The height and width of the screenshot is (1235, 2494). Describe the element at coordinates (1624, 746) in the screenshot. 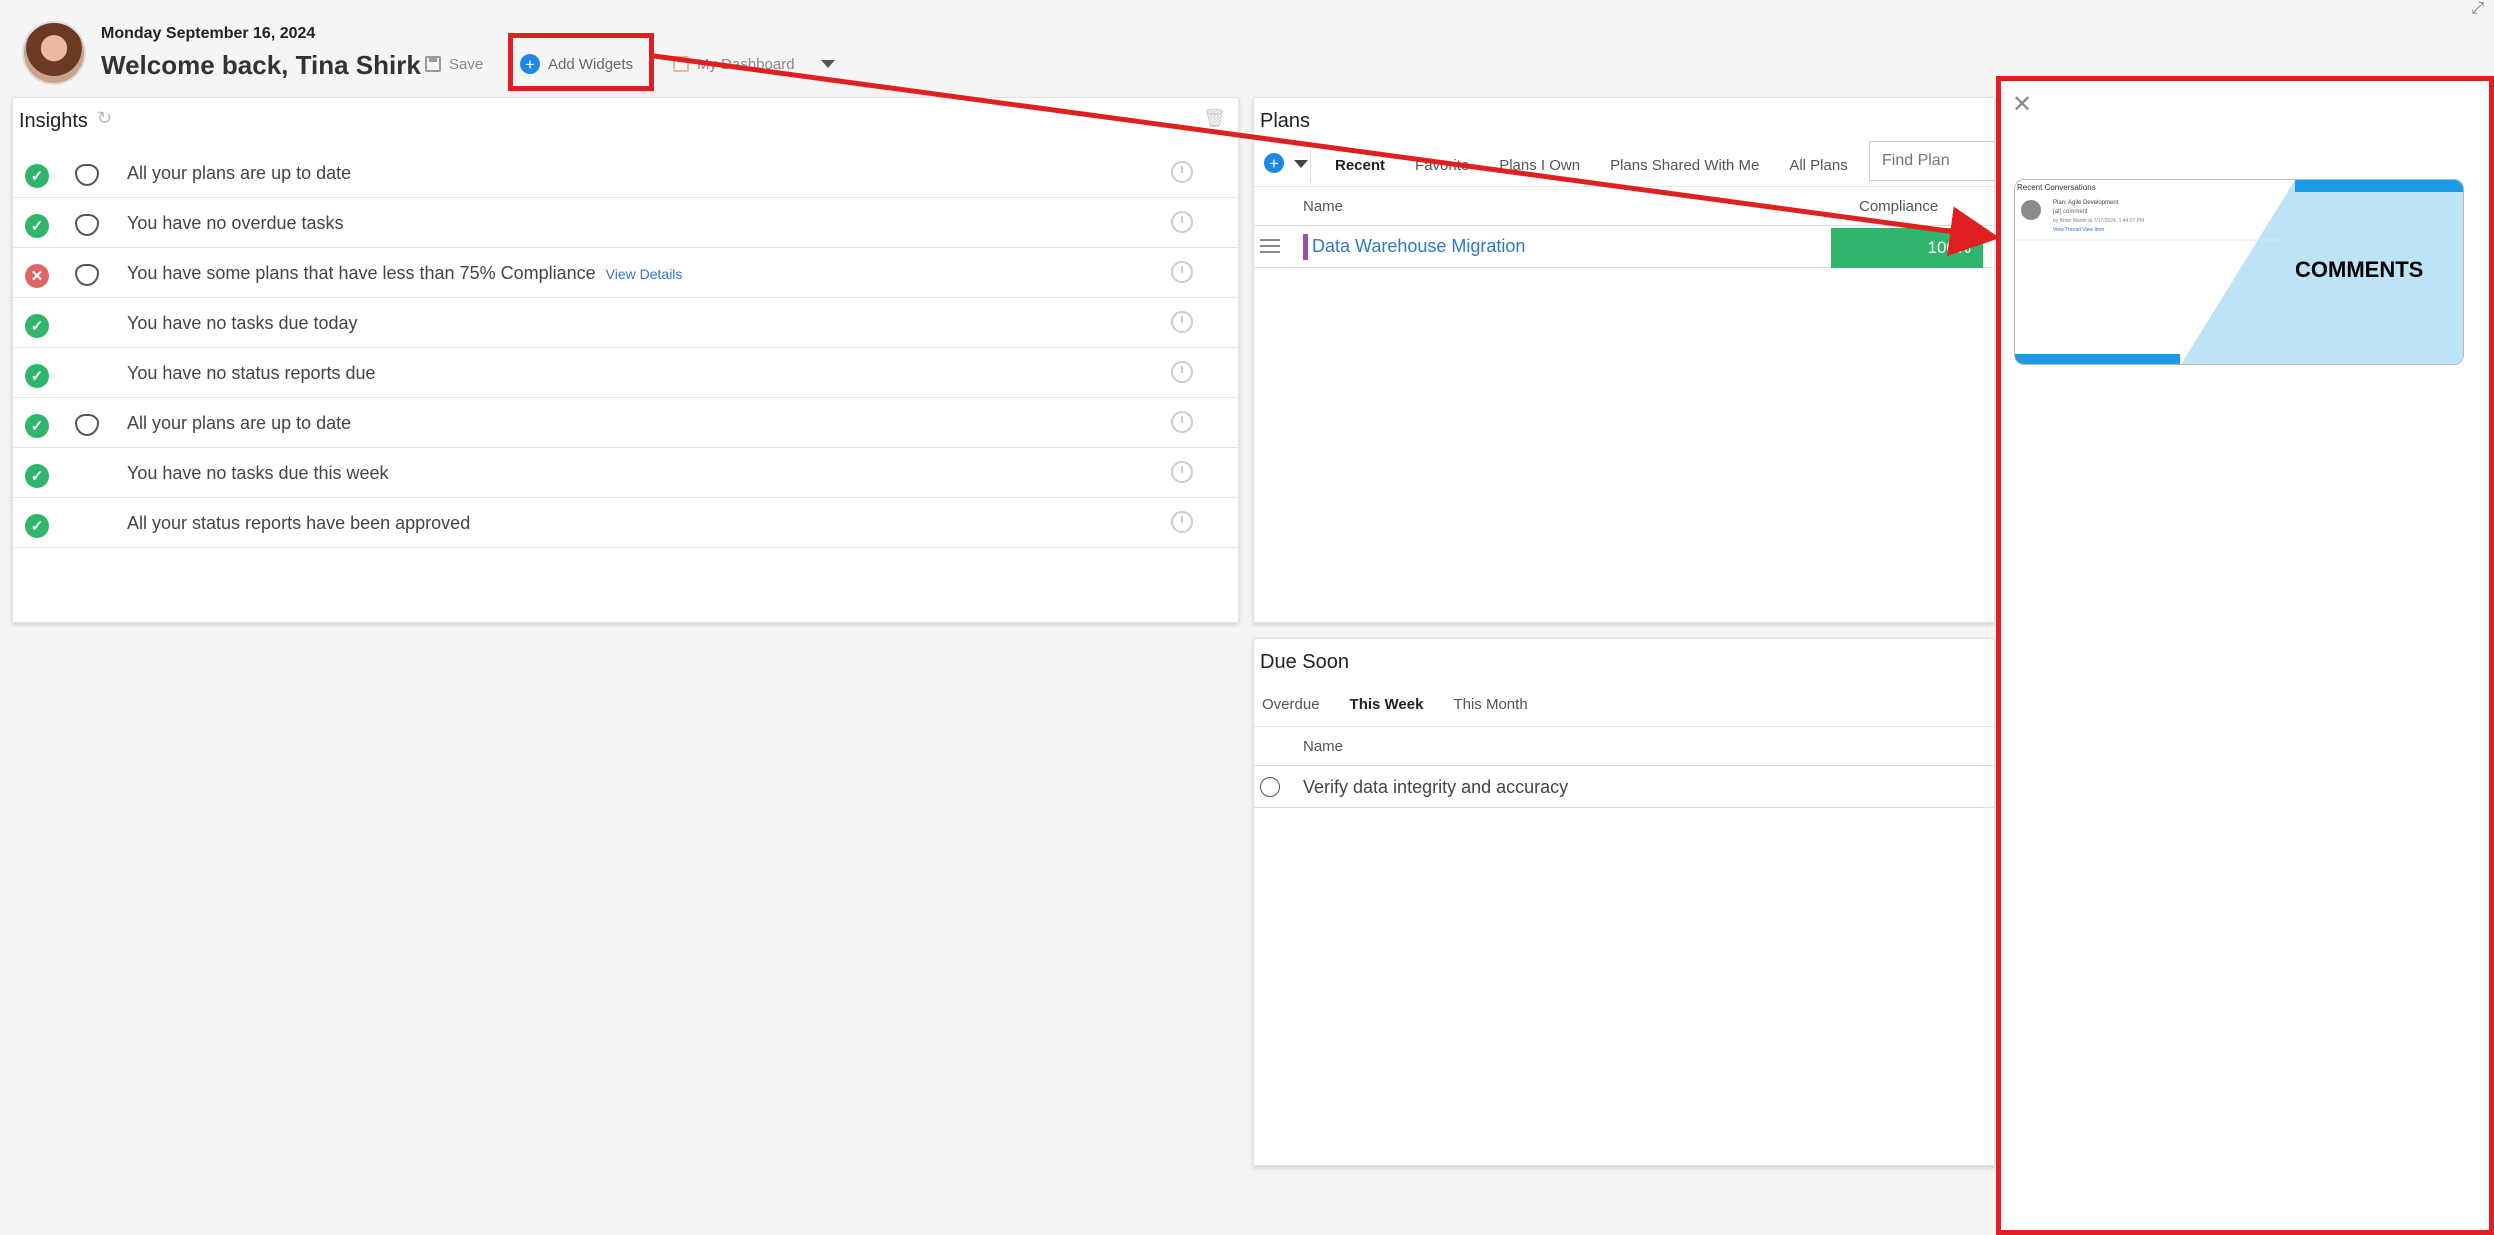

I see `due-table-header: Name` at that location.